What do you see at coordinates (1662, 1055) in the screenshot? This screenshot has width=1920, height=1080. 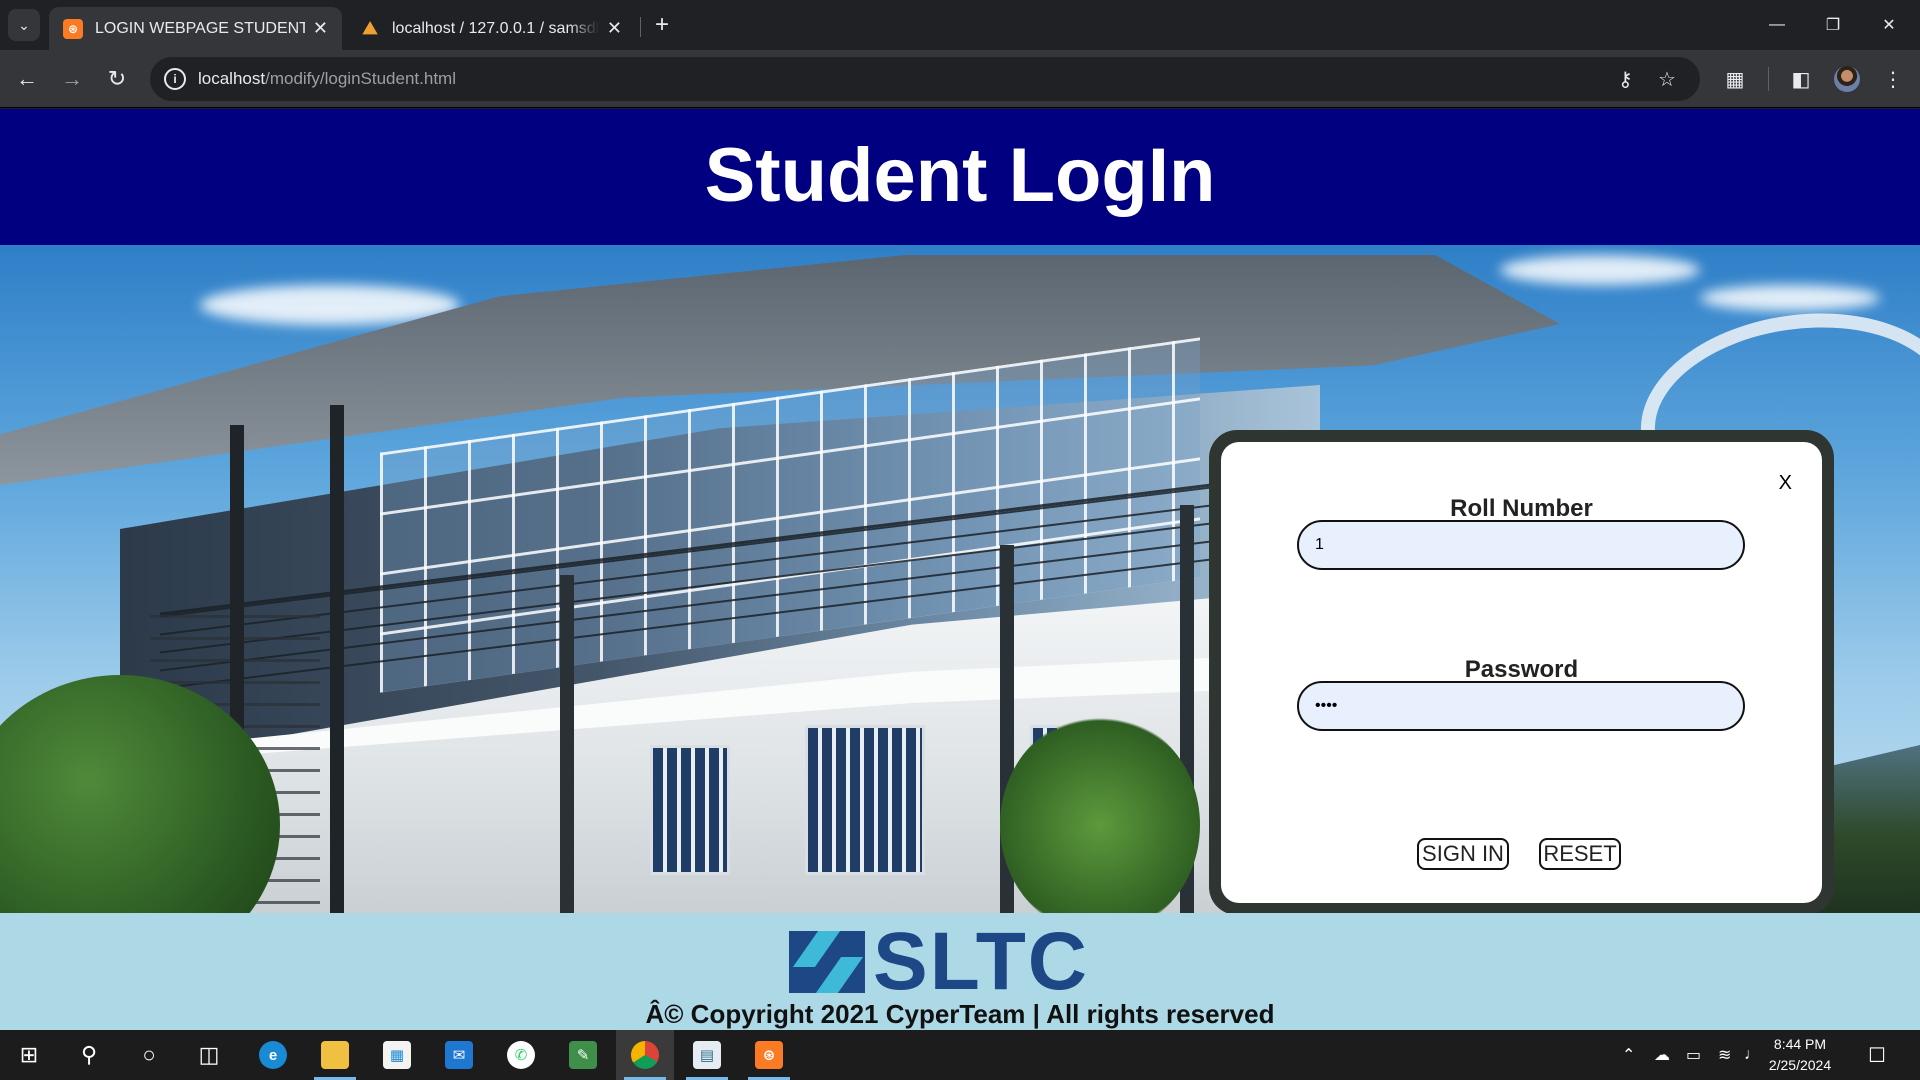 I see `onedrive-icon: ☁` at bounding box center [1662, 1055].